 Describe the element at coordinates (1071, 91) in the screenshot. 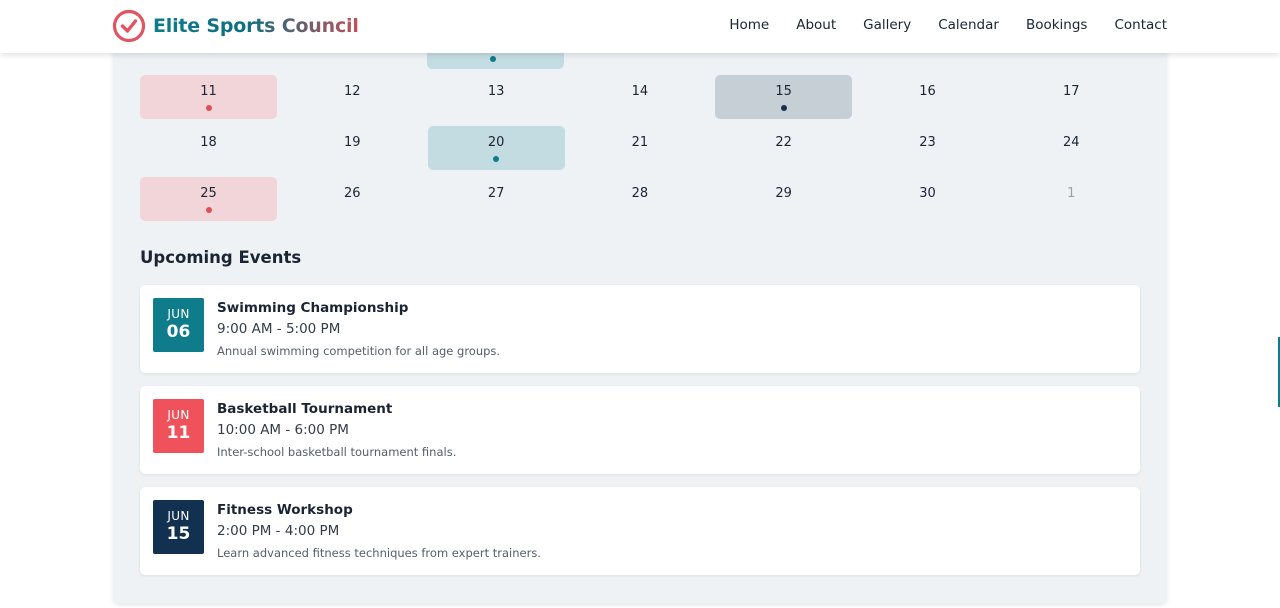

I see `calendar-day-number: 17` at that location.